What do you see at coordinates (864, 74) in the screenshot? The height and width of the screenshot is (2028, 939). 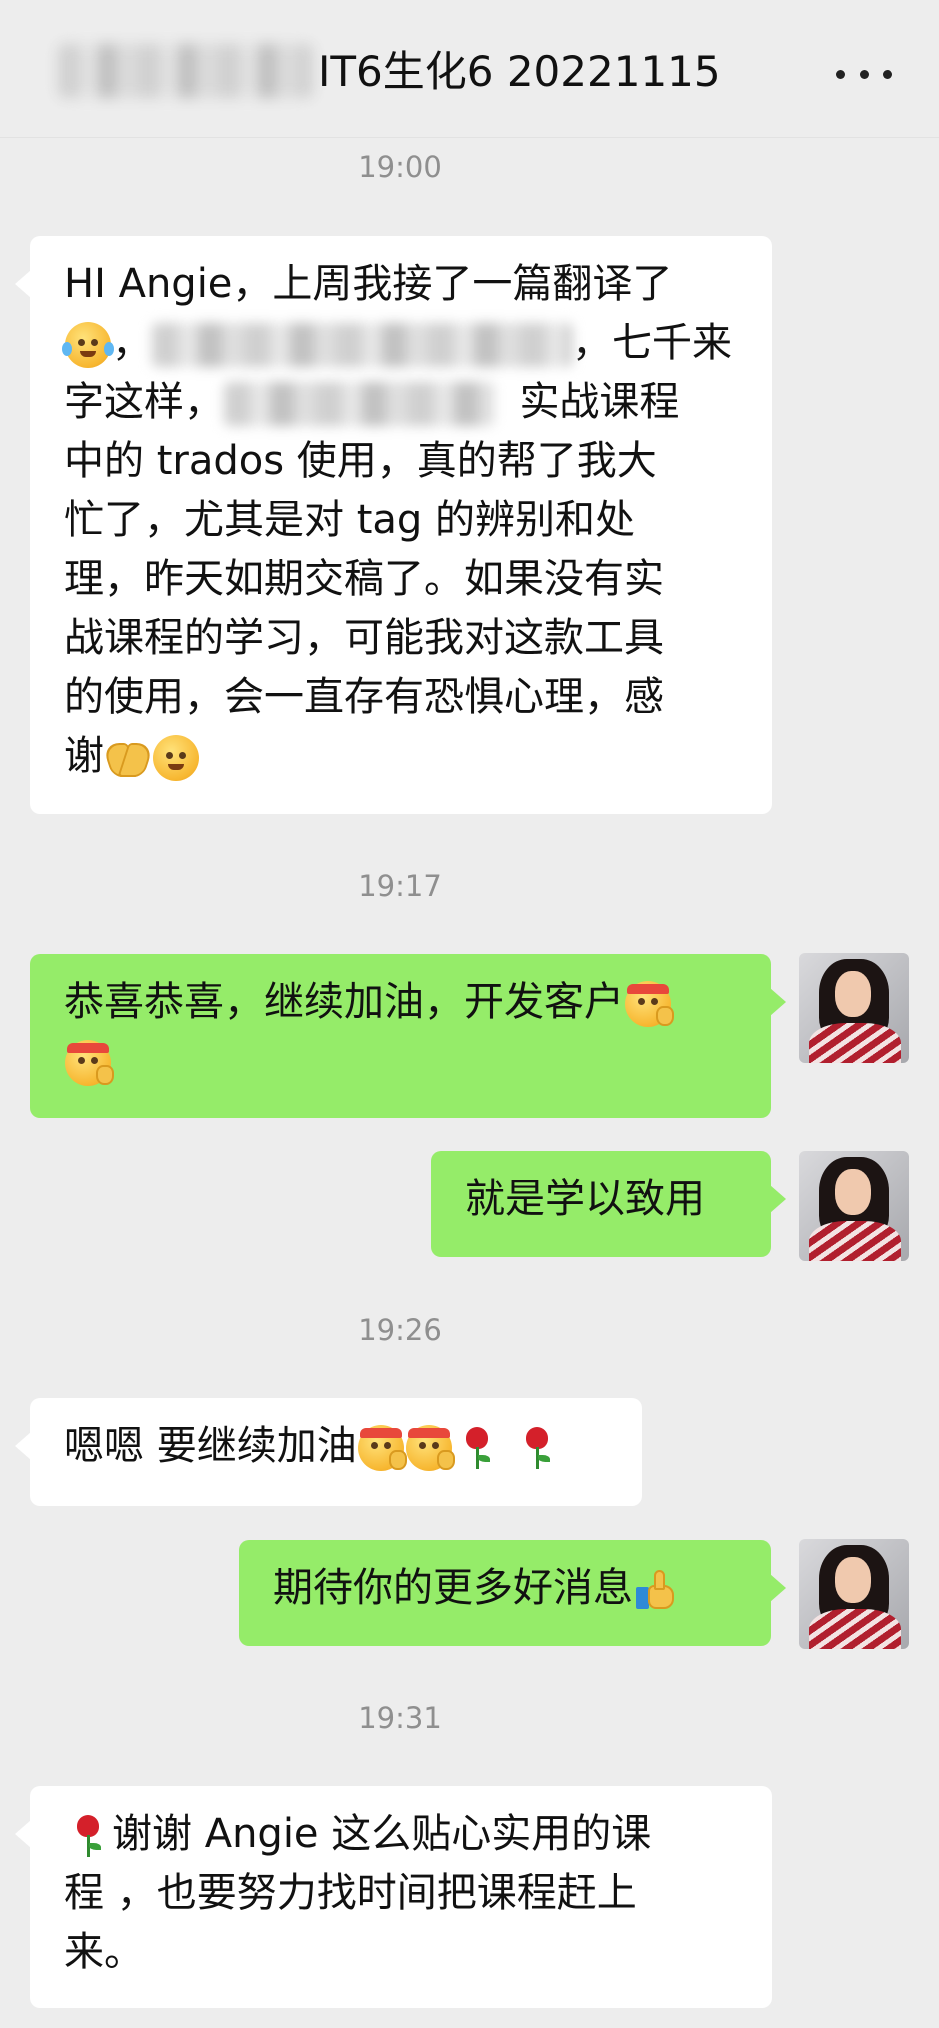 I see `more-options-icon` at bounding box center [864, 74].